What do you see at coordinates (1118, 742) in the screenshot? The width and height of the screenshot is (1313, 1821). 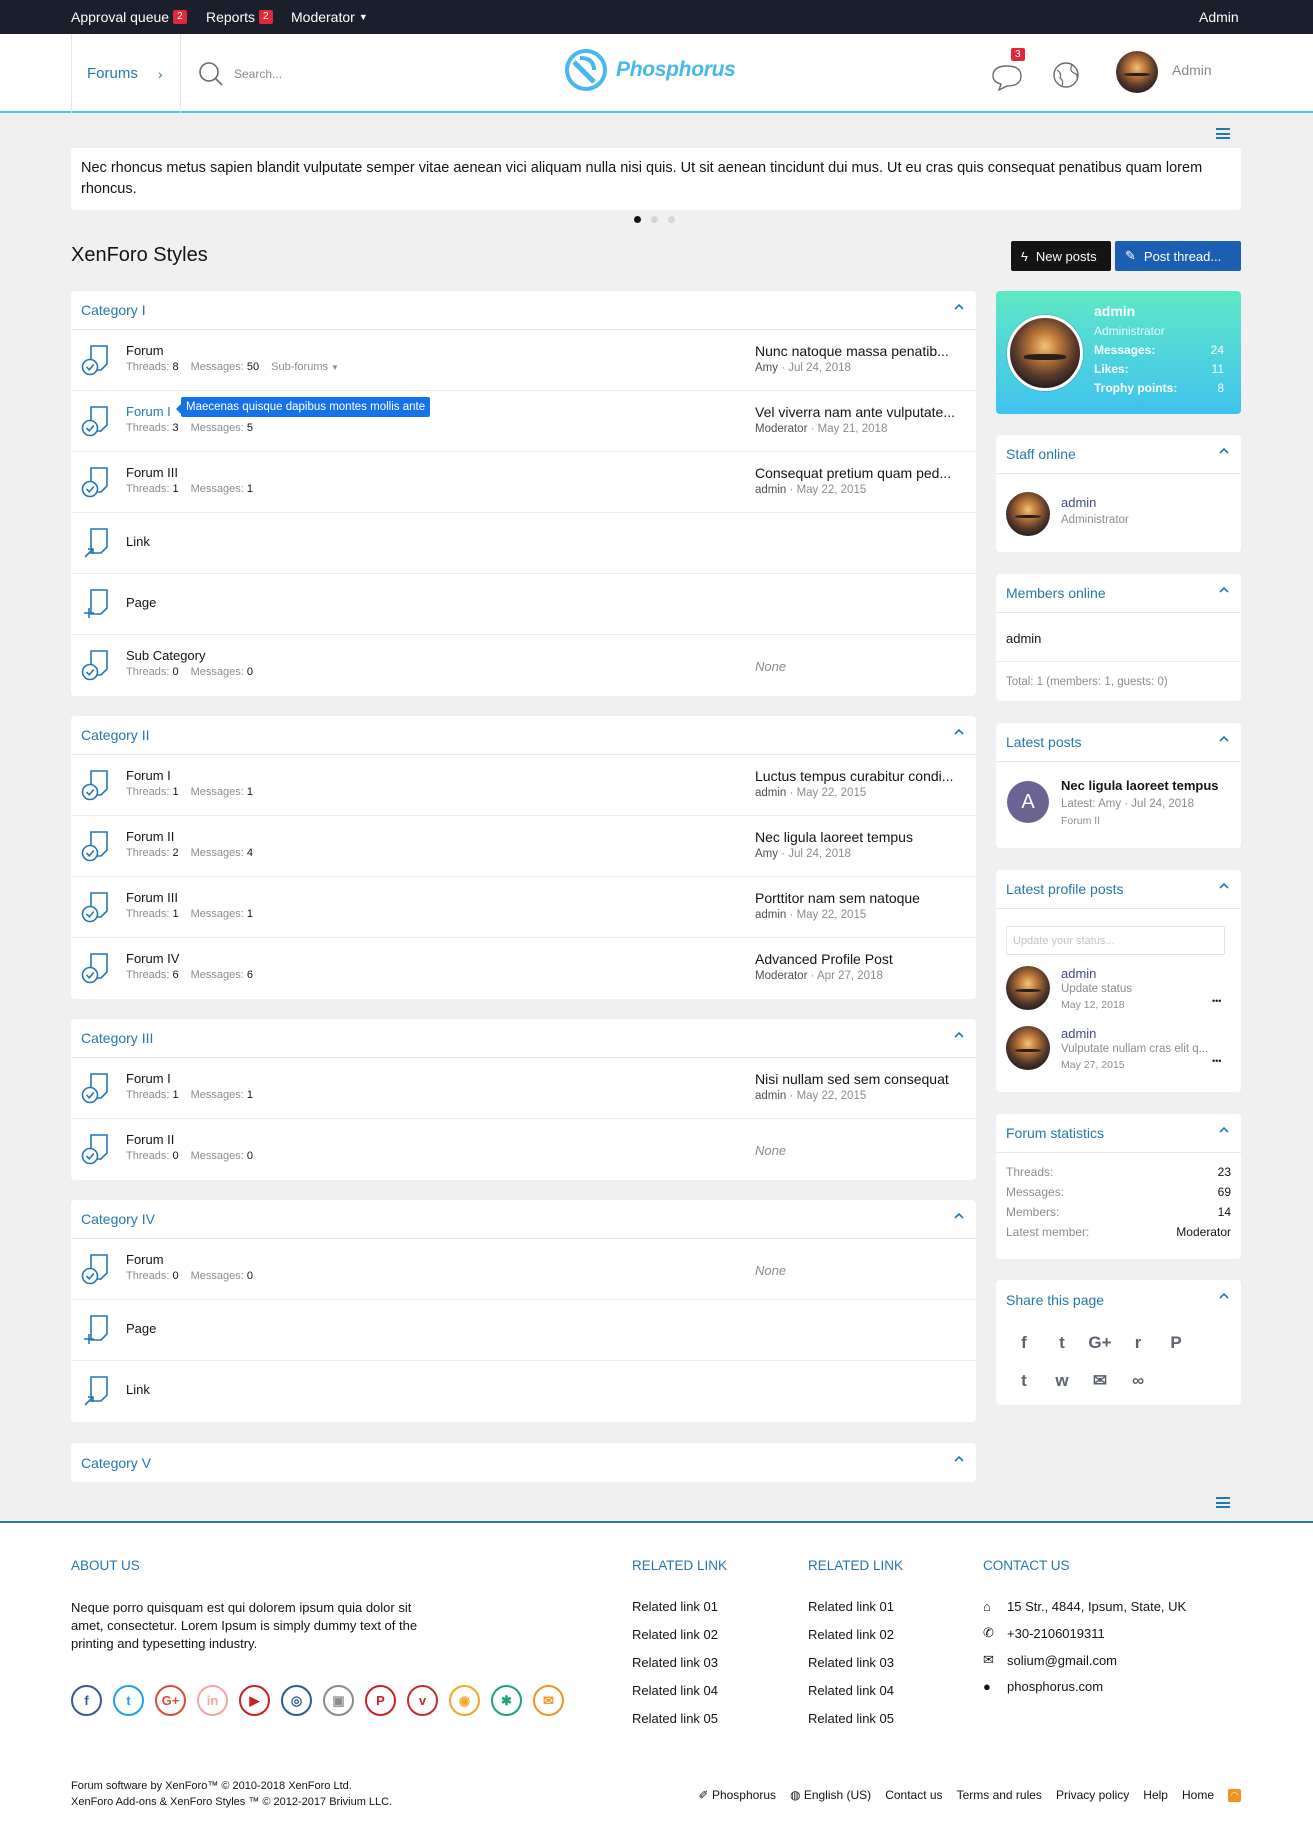 I see `latest-posts-header: Latest posts` at bounding box center [1118, 742].